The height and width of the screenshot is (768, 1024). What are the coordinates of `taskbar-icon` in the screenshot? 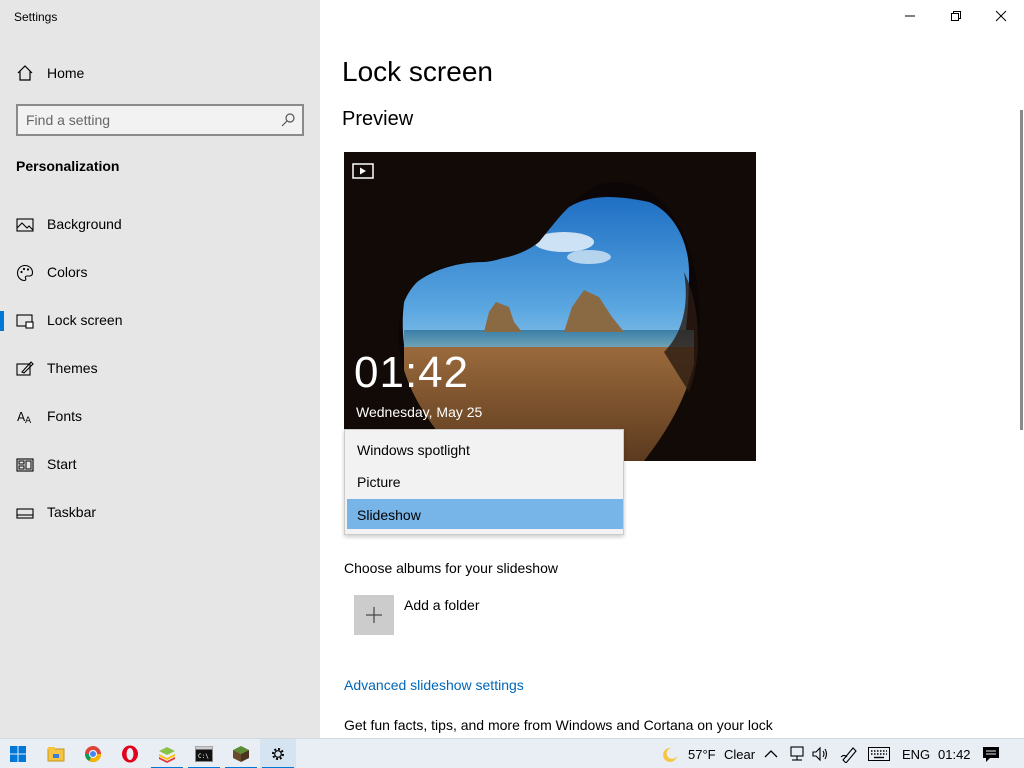 It's located at (25, 513).